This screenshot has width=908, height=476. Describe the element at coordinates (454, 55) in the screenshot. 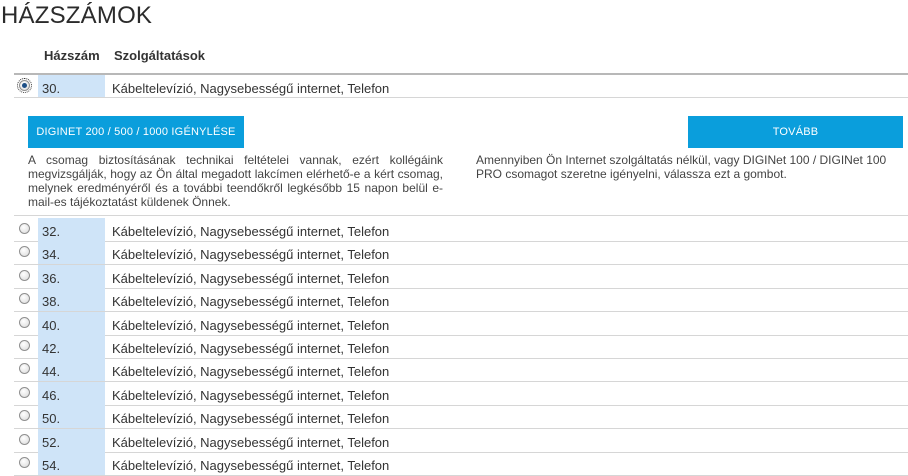

I see `table-header: Házszám Szolgáltatások` at that location.